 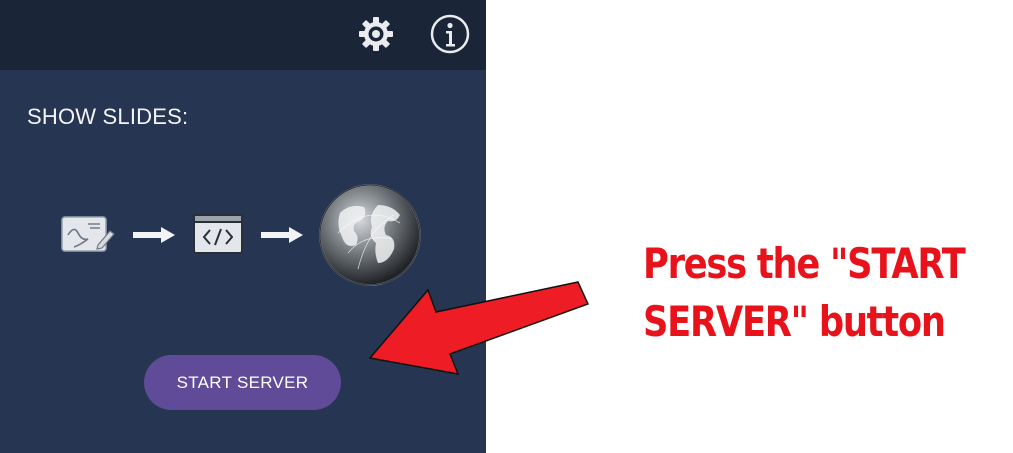 I want to click on slide-drawing-icon, so click(x=88, y=234).